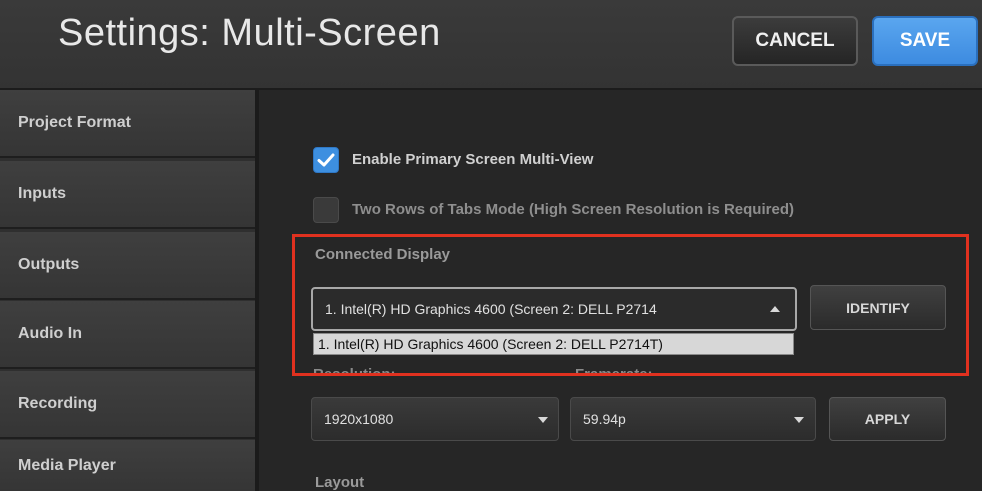 This screenshot has width=982, height=491. Describe the element at coordinates (127, 405) in the screenshot. I see `sidebar-item-recording: Recording` at that location.